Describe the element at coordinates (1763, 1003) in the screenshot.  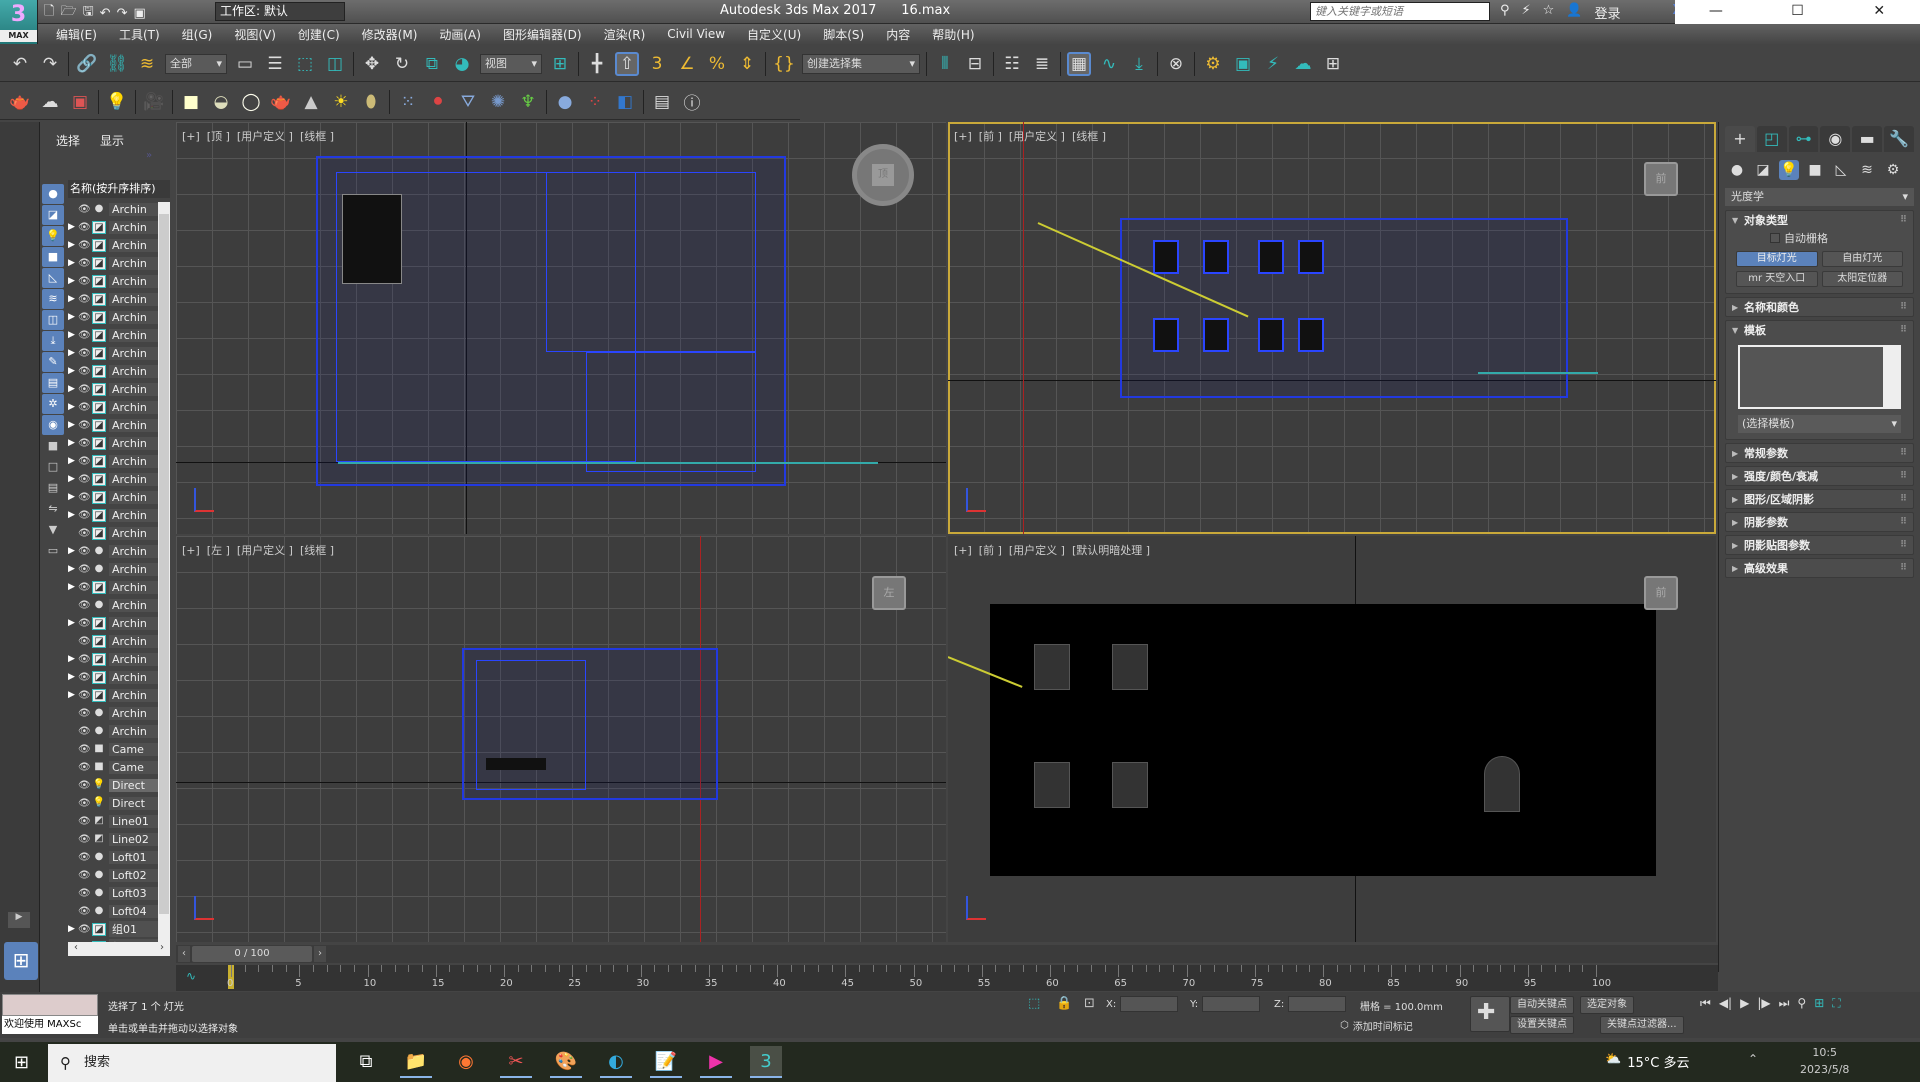
I see `next-key-icon: |▶` at that location.